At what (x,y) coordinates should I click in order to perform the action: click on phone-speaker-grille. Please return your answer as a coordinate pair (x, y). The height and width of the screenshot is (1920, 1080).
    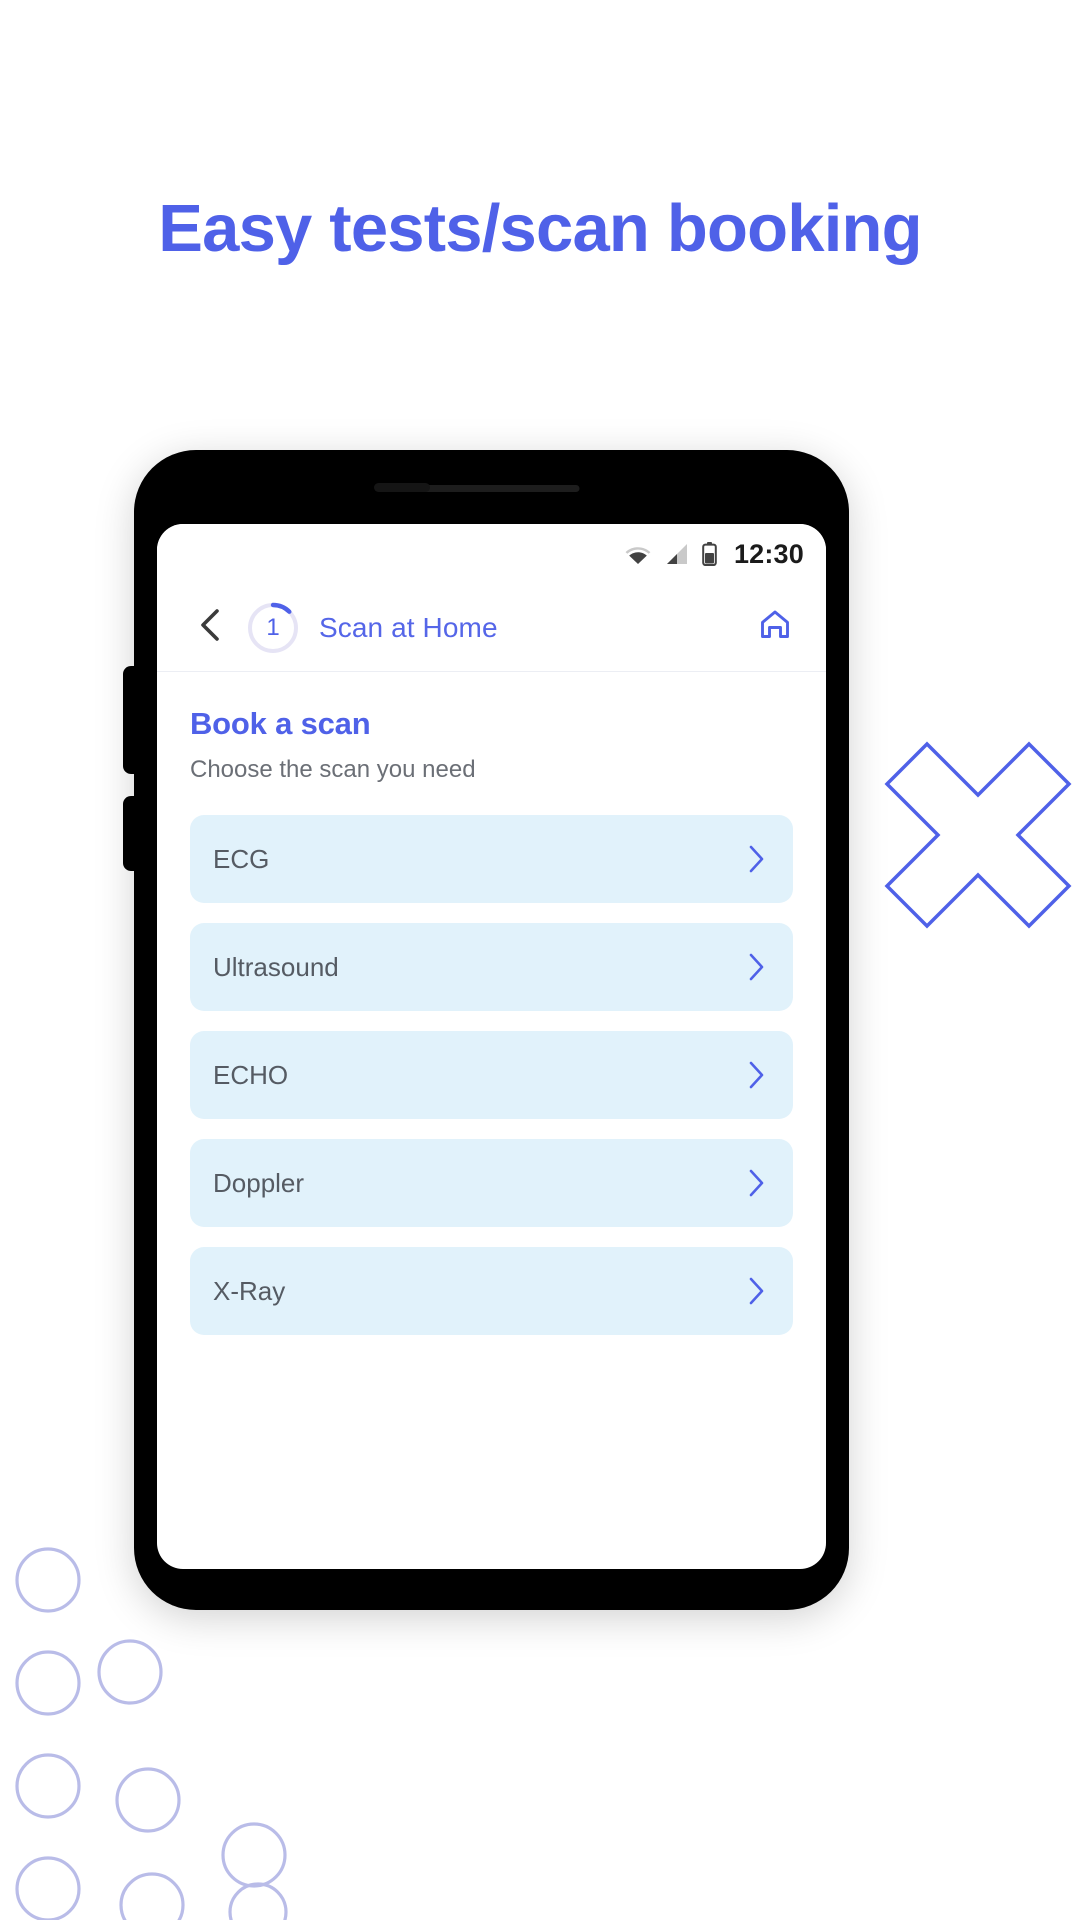
    Looking at the image, I should click on (491, 488).